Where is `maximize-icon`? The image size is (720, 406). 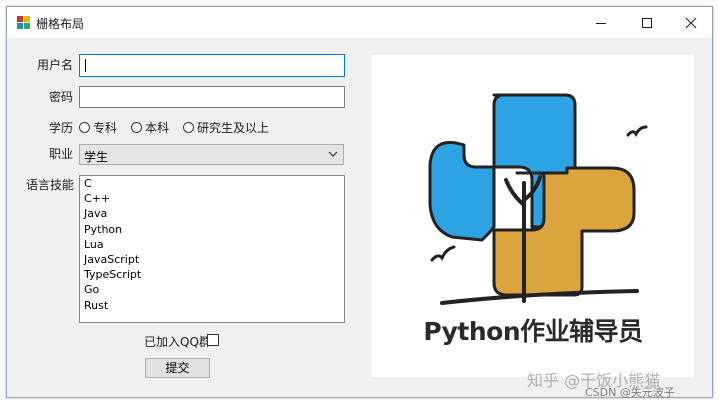 maximize-icon is located at coordinates (647, 23).